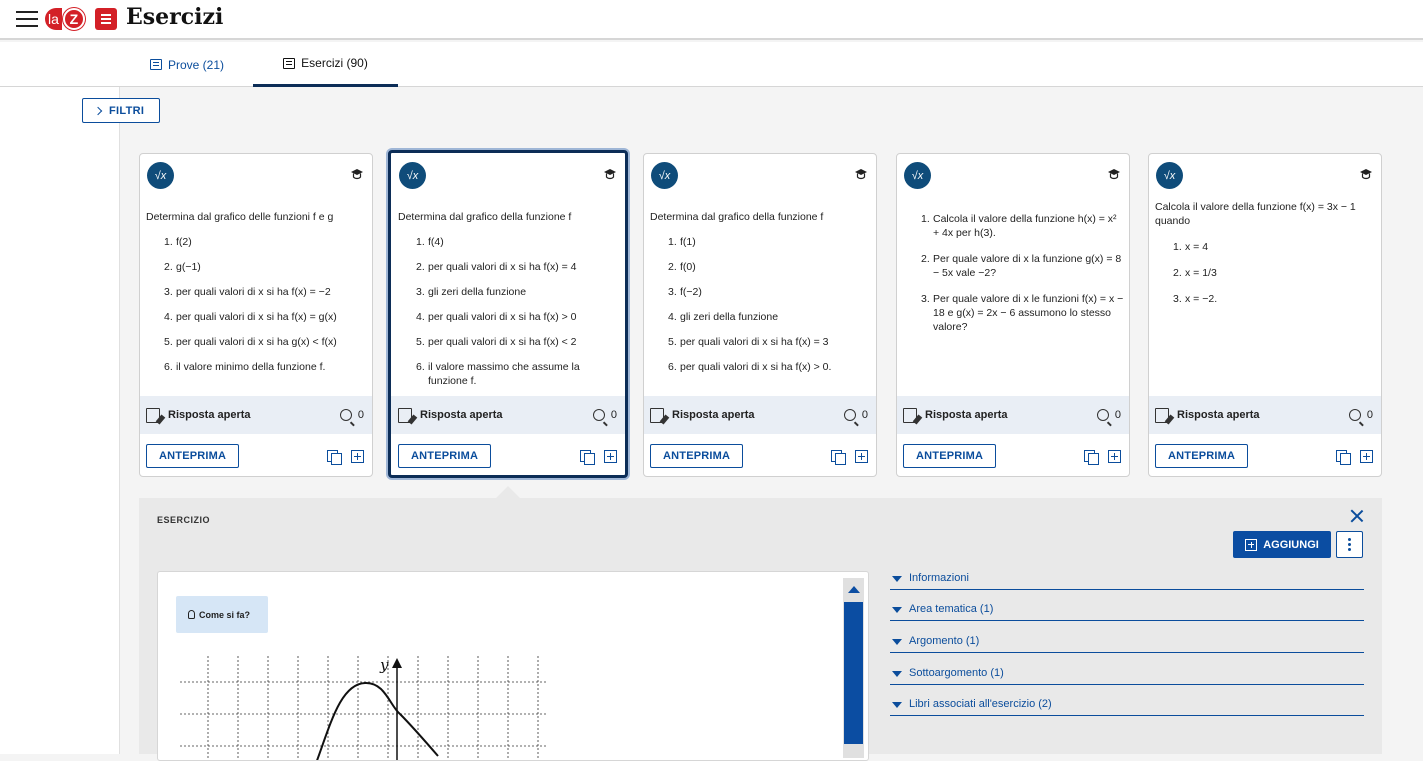 The width and height of the screenshot is (1423, 761). I want to click on question-item: 5. per quali valori di x si ha f(x) = 3, so click(748, 342).